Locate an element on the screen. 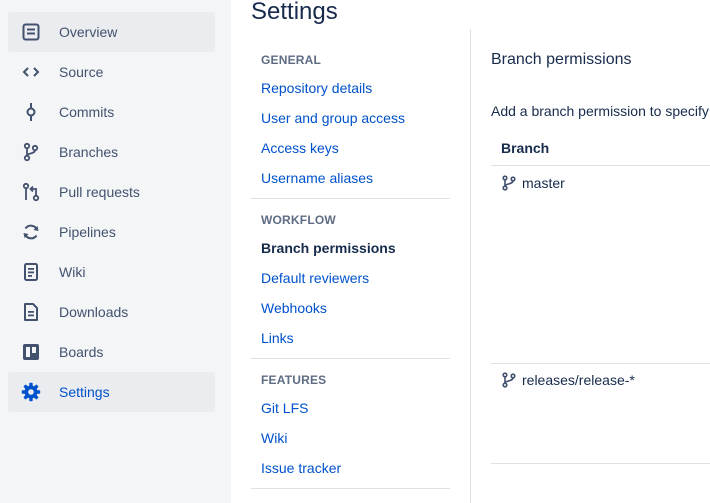  sidebar-item-downloads: Downloads is located at coordinates (111, 312).